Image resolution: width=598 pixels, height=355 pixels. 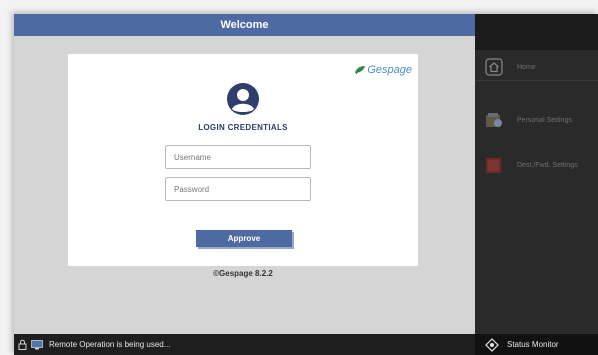 What do you see at coordinates (493, 165) in the screenshot?
I see `dest-fwd-settings-icon` at bounding box center [493, 165].